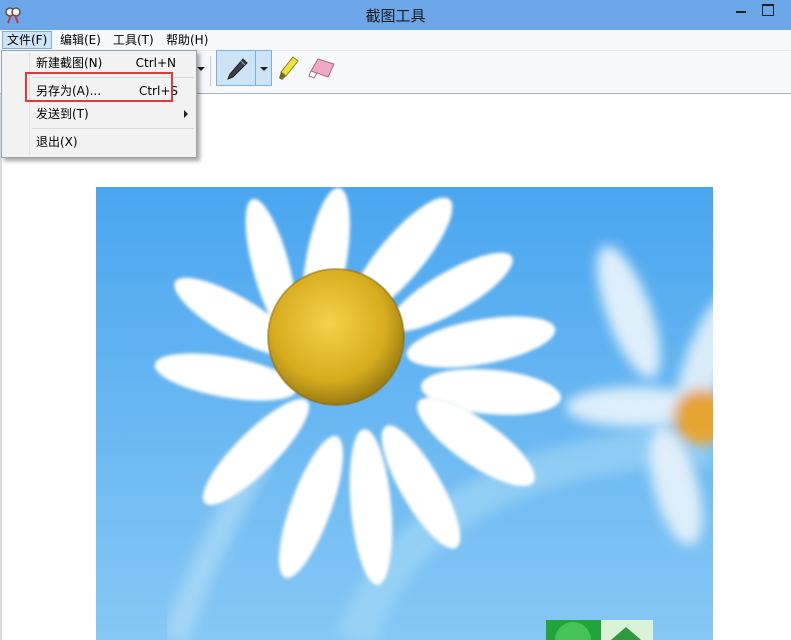  Describe the element at coordinates (155, 63) in the screenshot. I see `menu-item-shortcut: Ctrl+N` at that location.